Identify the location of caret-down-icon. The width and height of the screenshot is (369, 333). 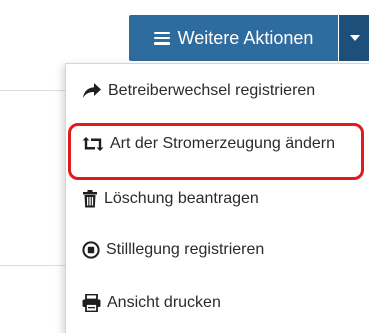
(354, 38).